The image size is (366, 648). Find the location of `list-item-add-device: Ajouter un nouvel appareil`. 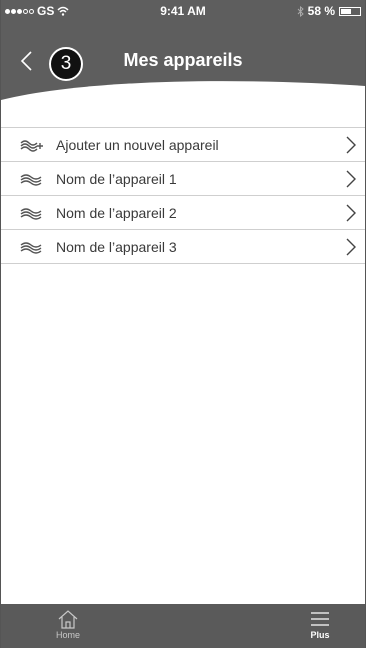

list-item-add-device: Ajouter un nouvel appareil is located at coordinates (183, 145).